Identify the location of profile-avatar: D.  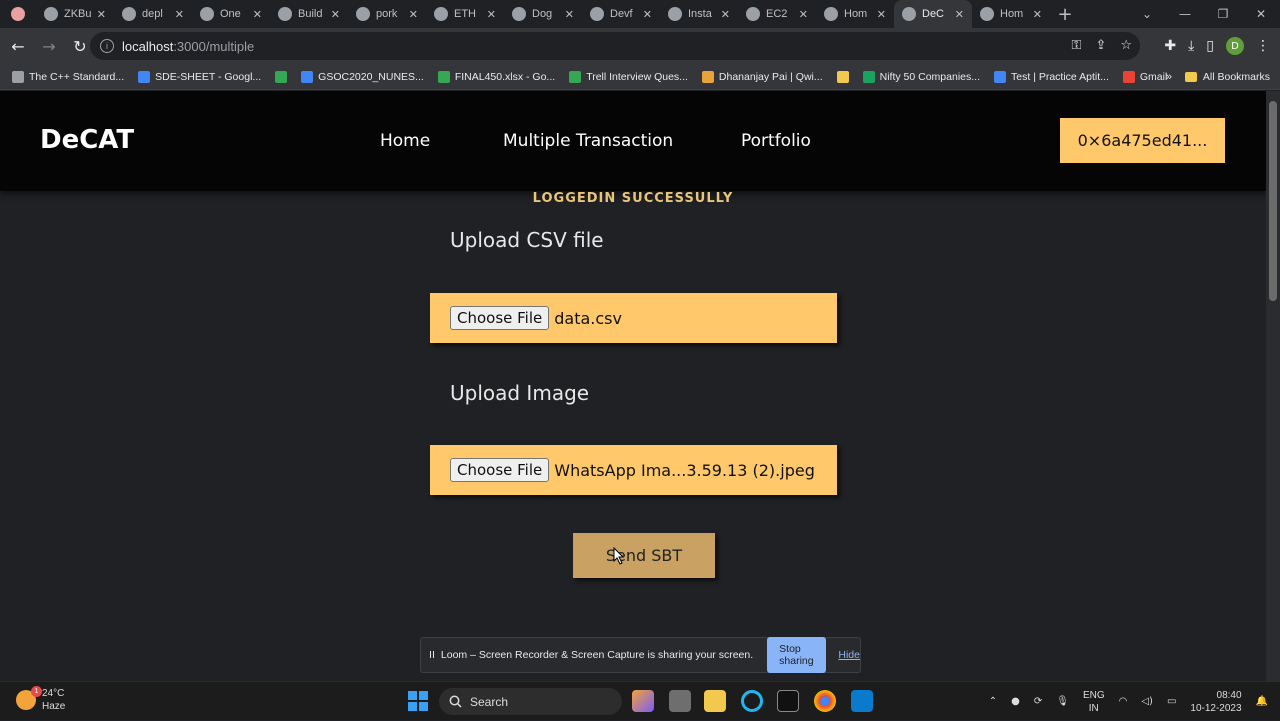
(1235, 46).